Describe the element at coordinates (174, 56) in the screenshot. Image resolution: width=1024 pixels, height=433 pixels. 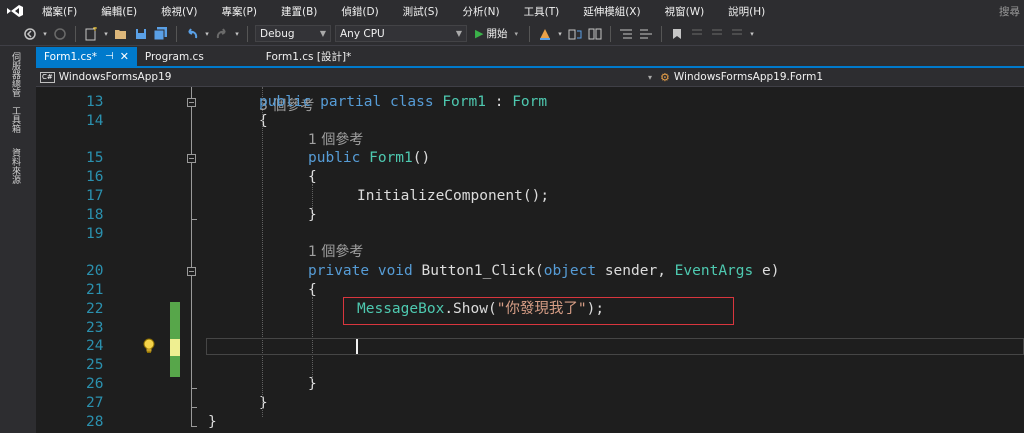
I see `tab-program-cs: Program.cs` at that location.